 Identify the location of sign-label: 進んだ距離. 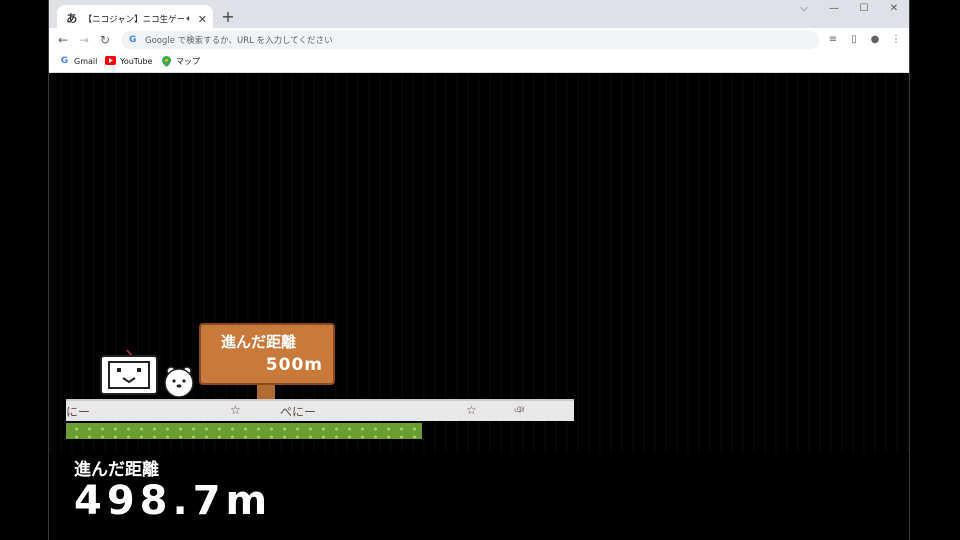
(259, 342).